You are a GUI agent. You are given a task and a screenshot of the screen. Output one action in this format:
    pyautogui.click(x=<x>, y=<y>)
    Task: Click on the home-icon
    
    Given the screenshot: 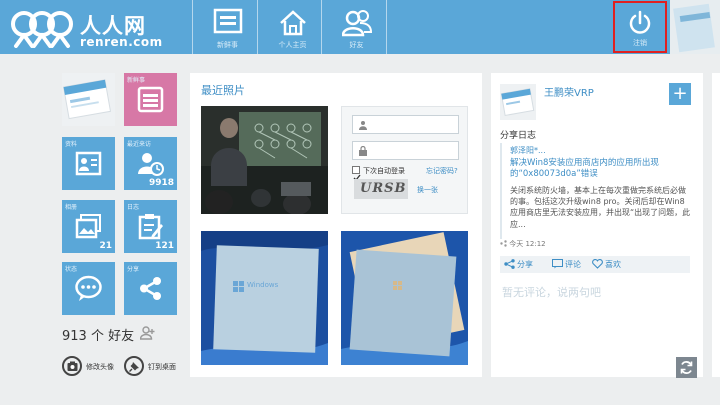 What is the action you would take?
    pyautogui.click(x=293, y=23)
    